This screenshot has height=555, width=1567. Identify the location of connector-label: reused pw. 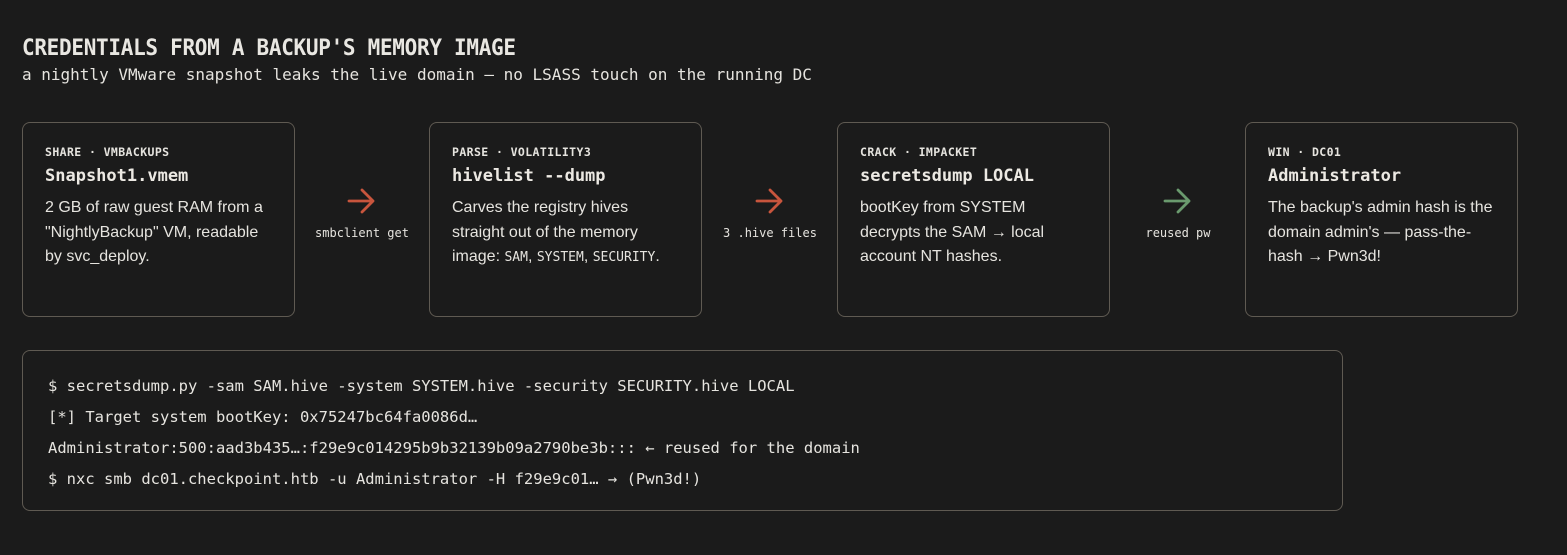
(1178, 233).